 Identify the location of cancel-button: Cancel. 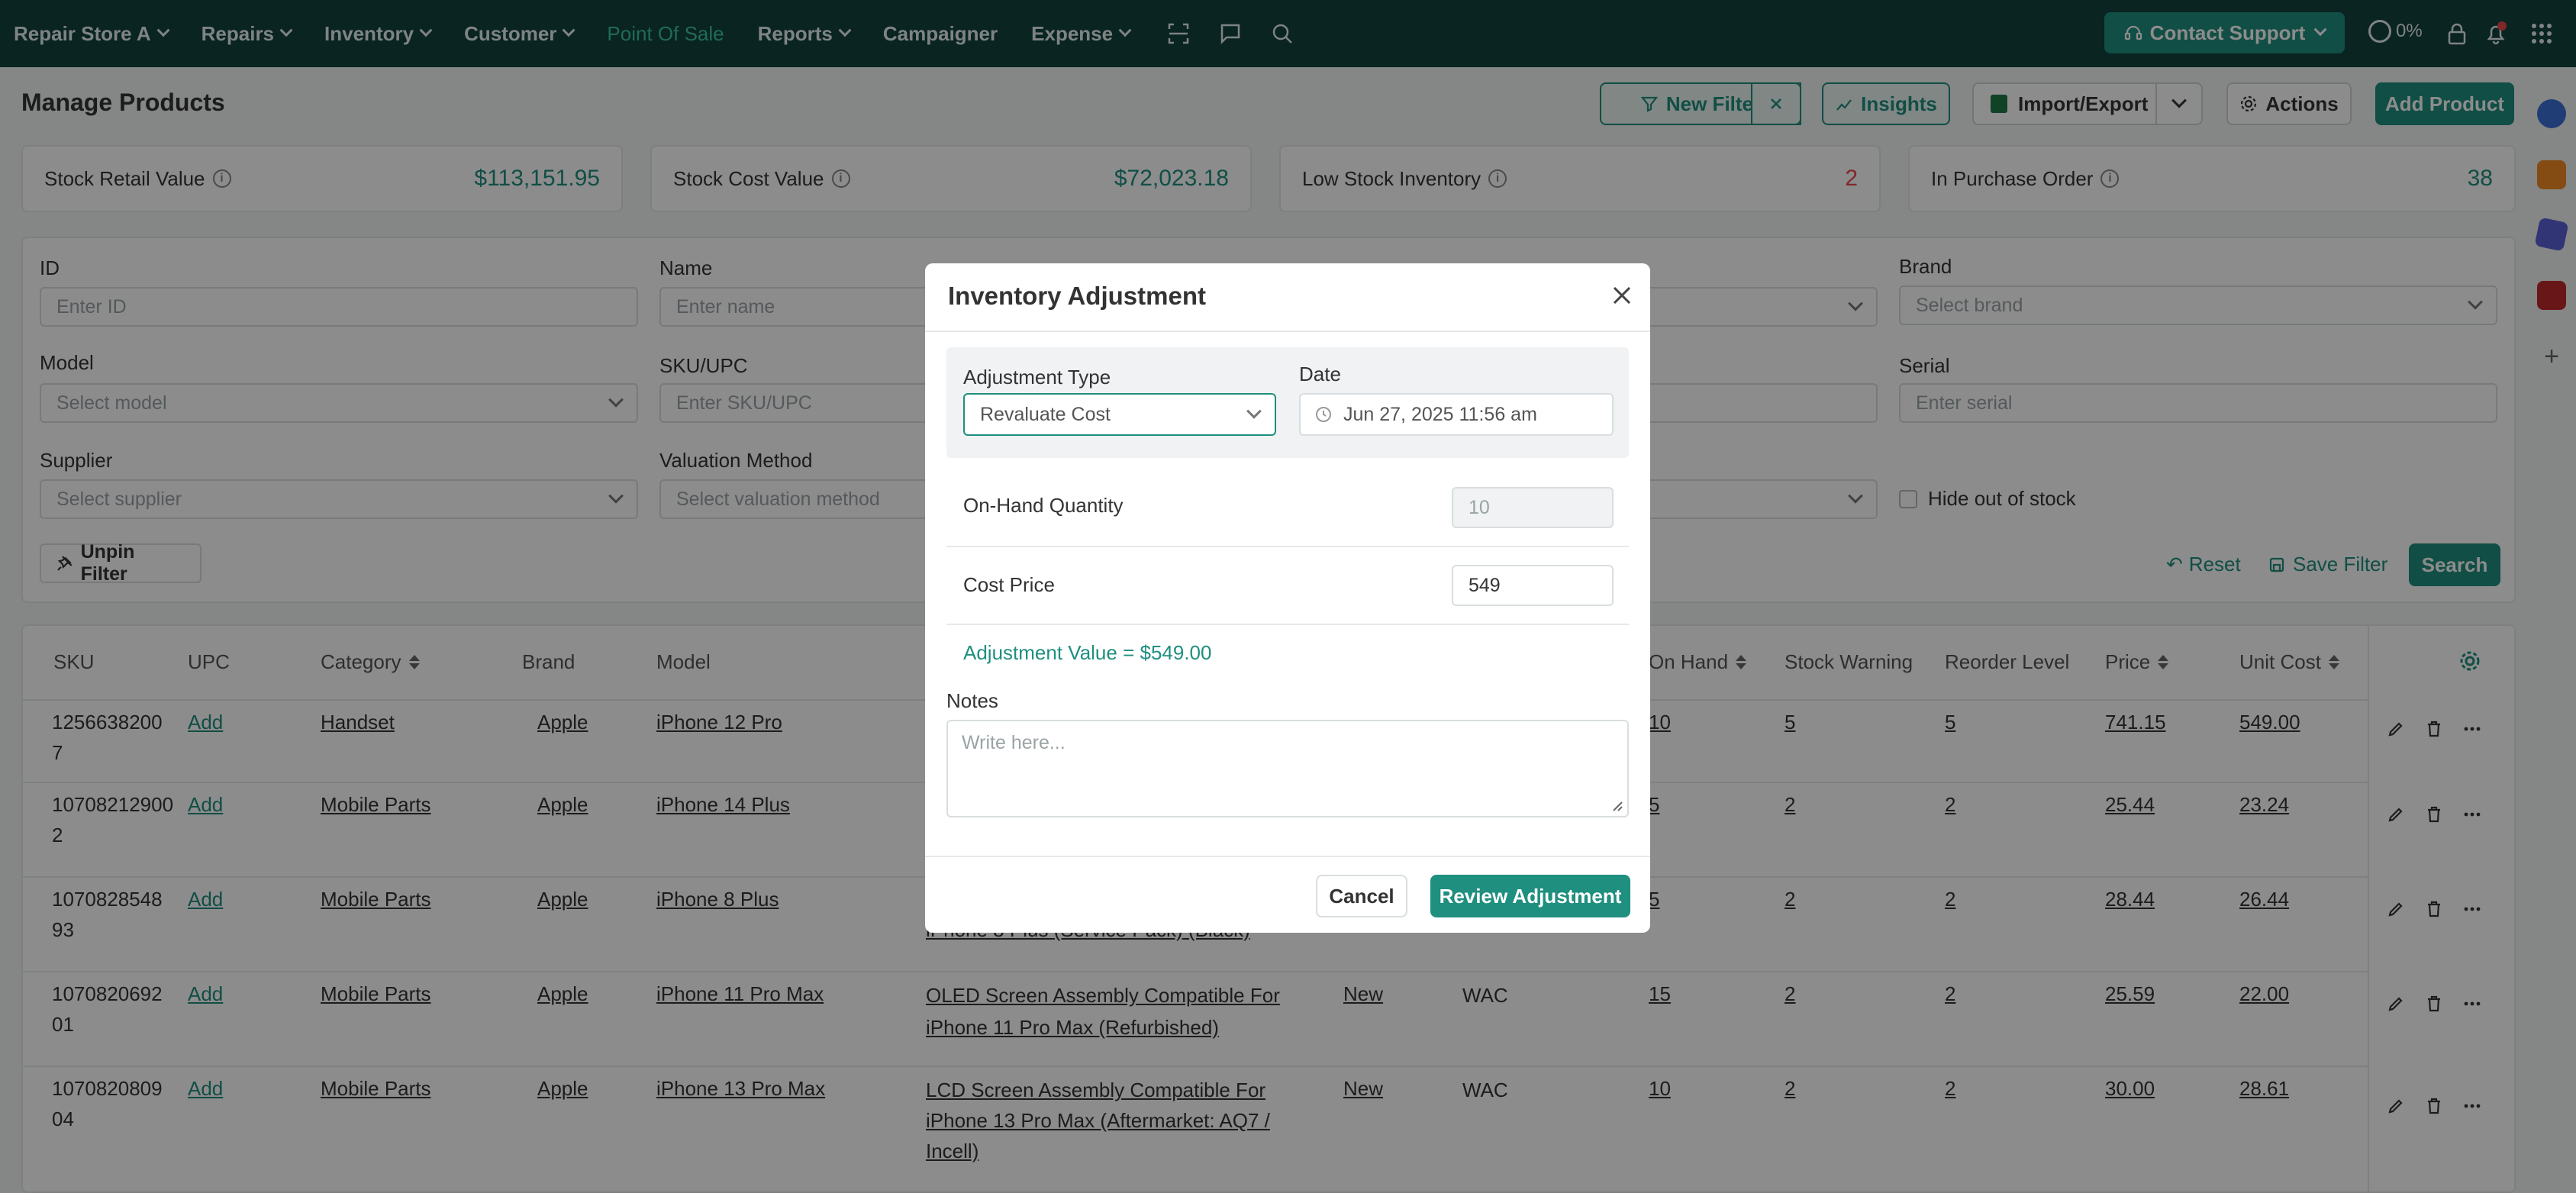
(1362, 896).